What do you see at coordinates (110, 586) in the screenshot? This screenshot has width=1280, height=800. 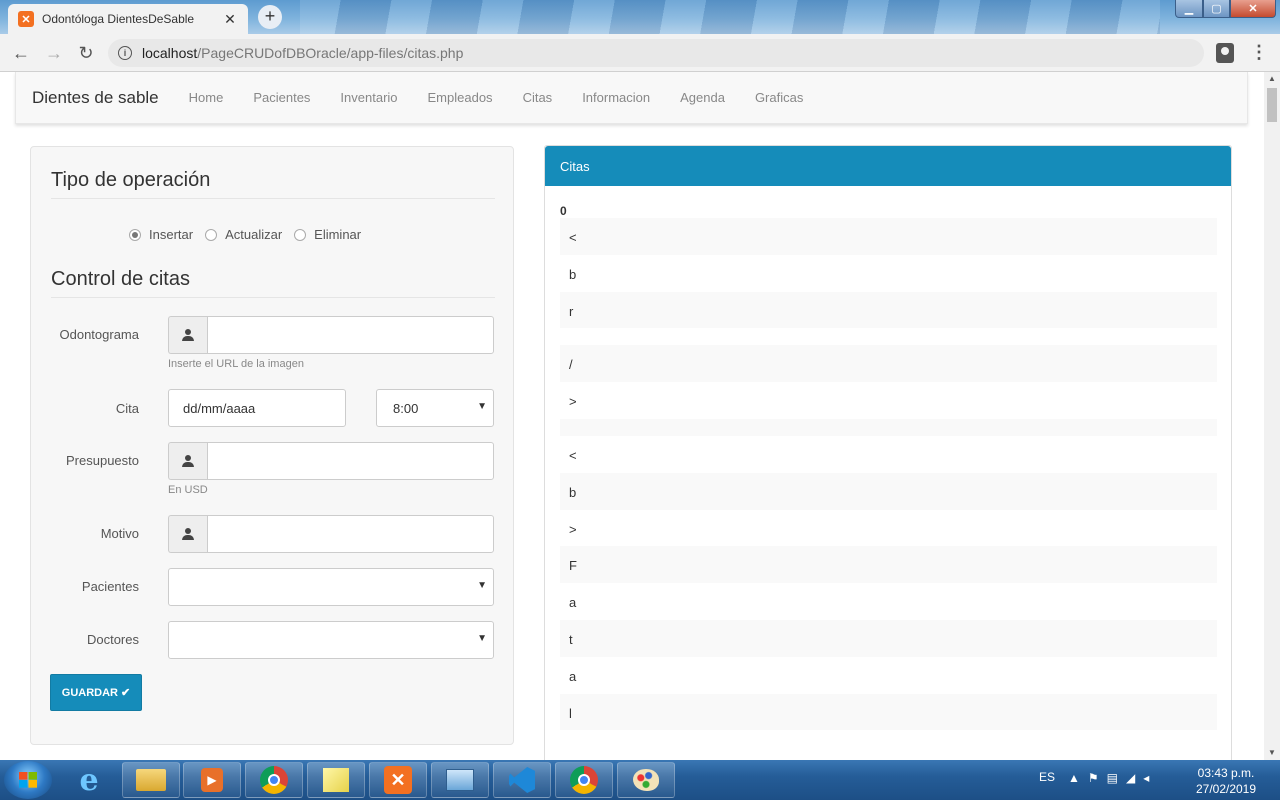 I see `pacientes-label: Pacientes` at bounding box center [110, 586].